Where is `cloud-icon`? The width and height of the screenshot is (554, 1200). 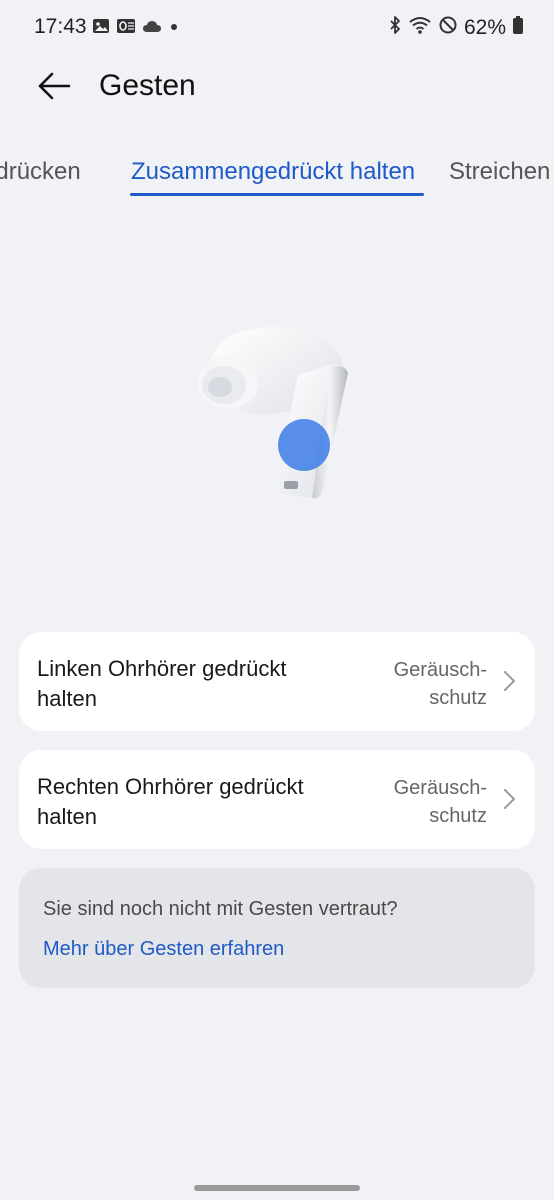 cloud-icon is located at coordinates (152, 28).